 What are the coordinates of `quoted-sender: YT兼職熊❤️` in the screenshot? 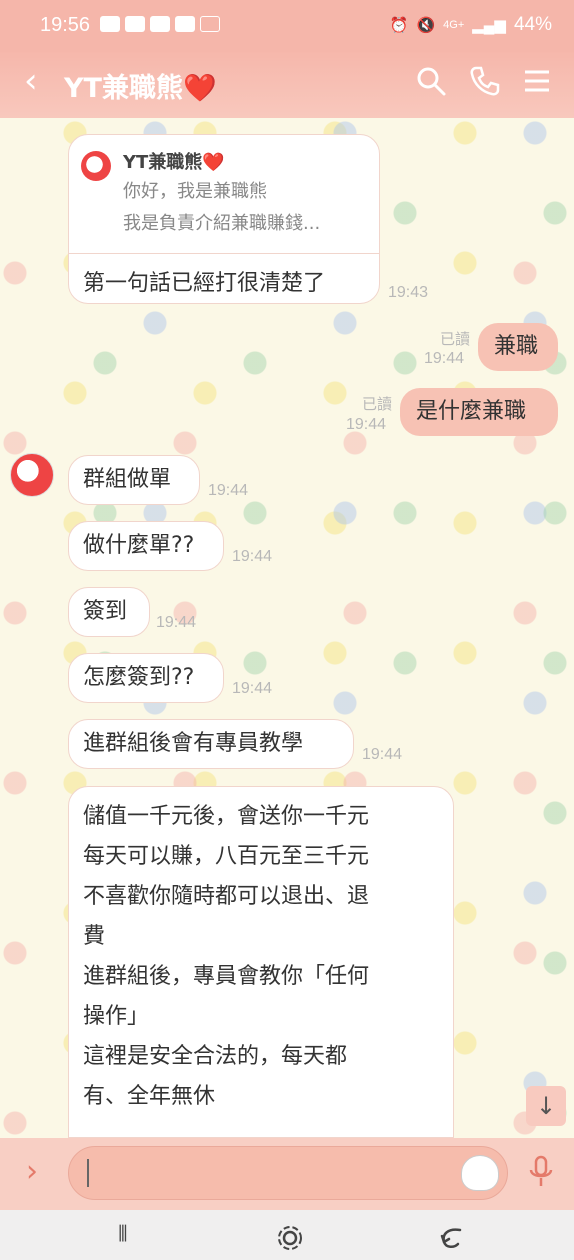 It's located at (174, 161).